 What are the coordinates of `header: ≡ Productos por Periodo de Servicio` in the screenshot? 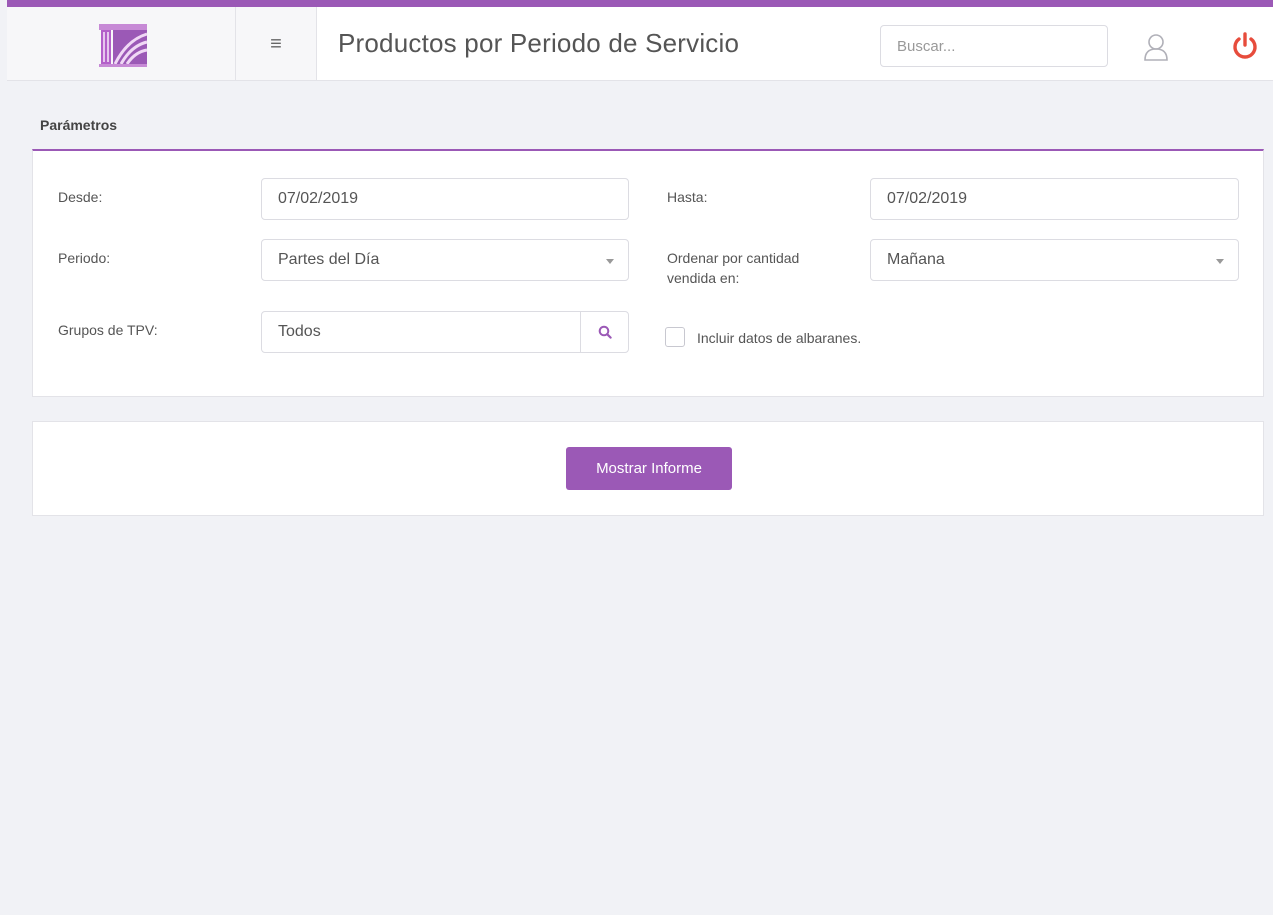 It's located at (640, 44).